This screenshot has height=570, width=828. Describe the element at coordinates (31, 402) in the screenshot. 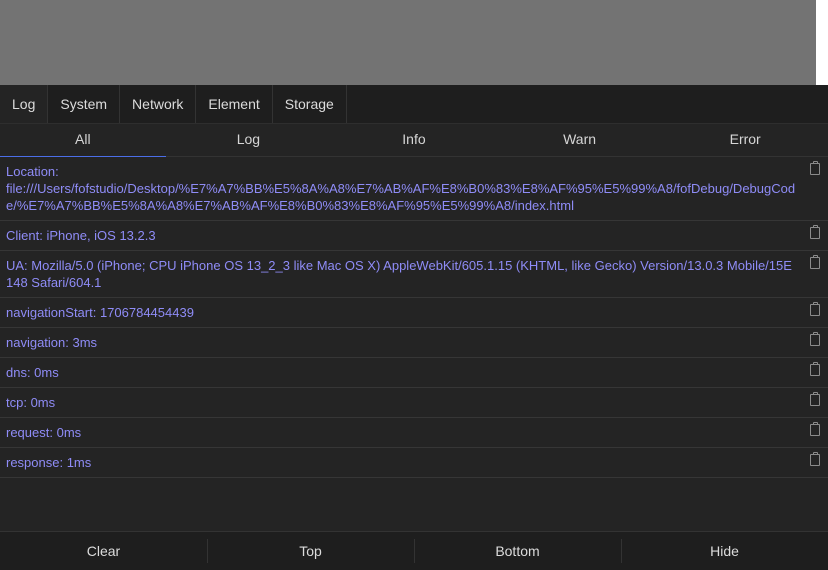

I see `log-text: tcp: 0ms` at that location.